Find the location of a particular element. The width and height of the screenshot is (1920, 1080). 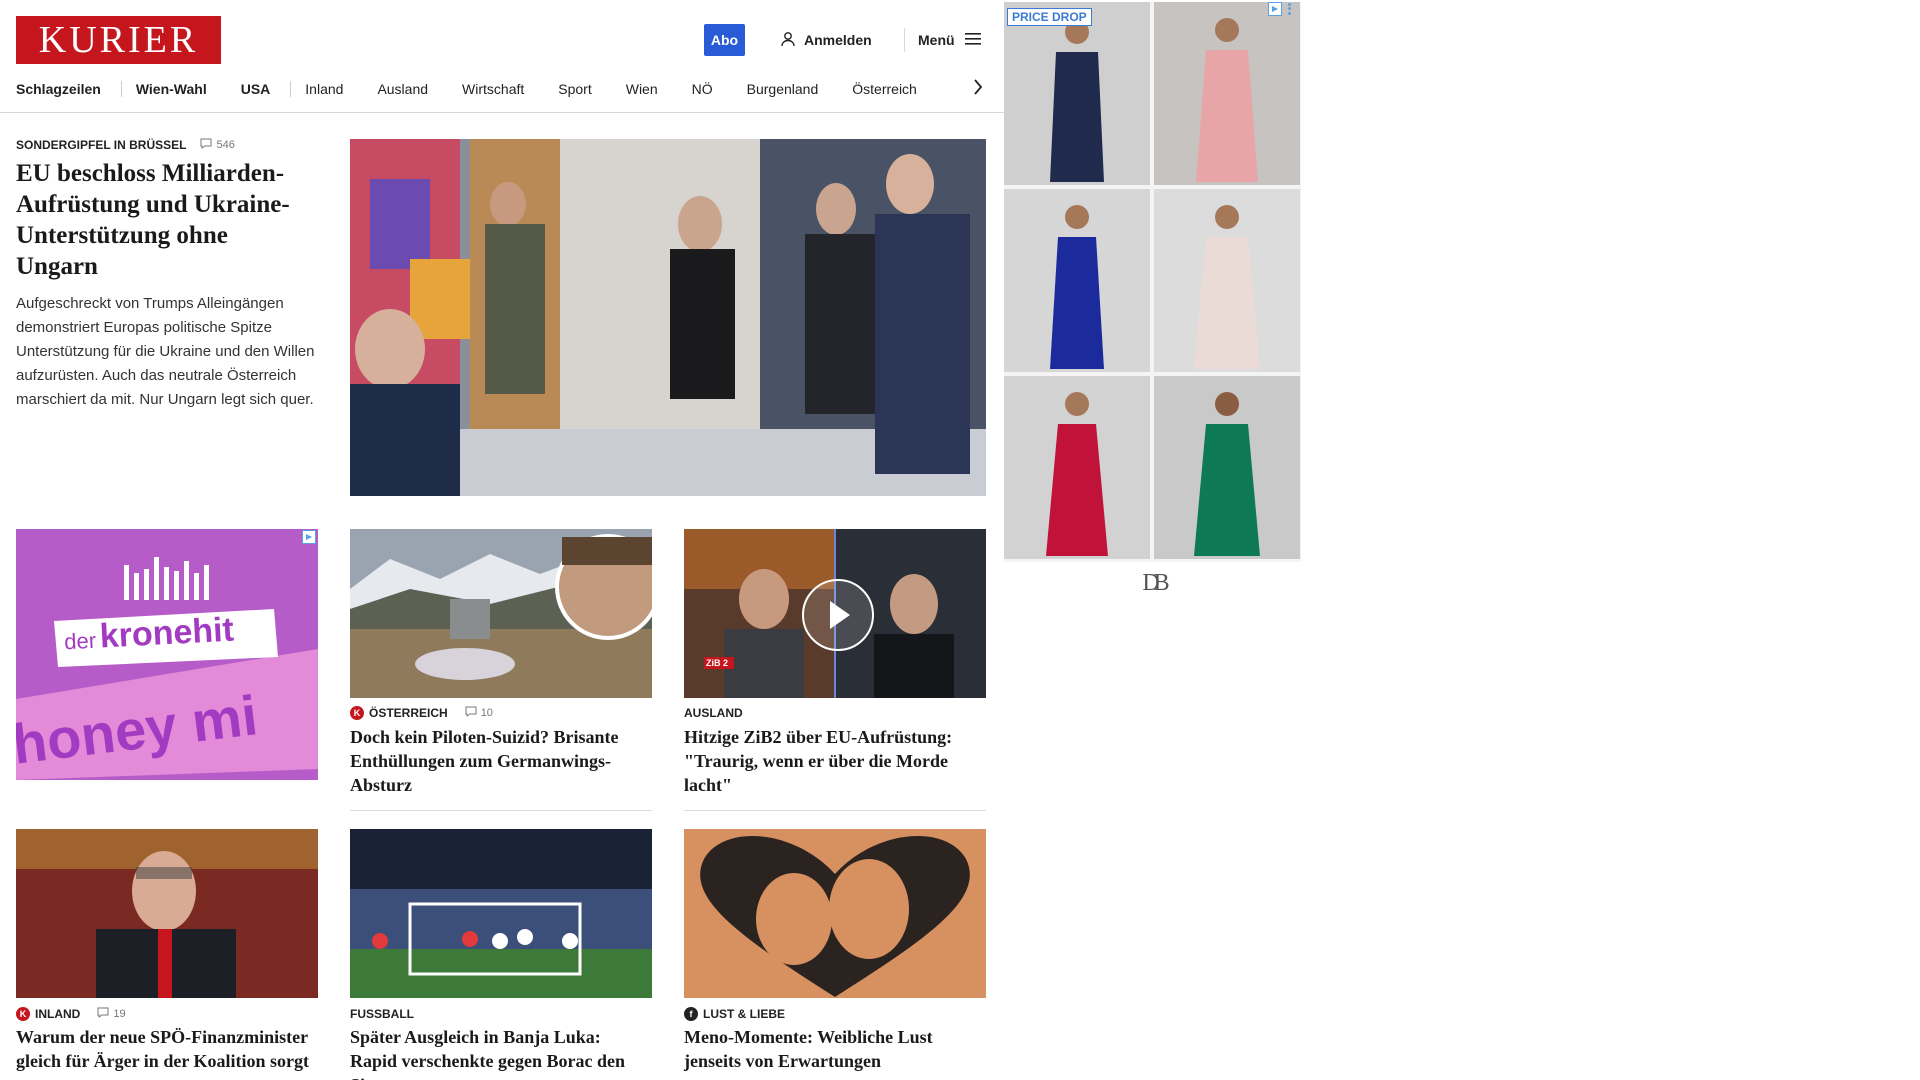

card-5-illustration is located at coordinates (835, 913).